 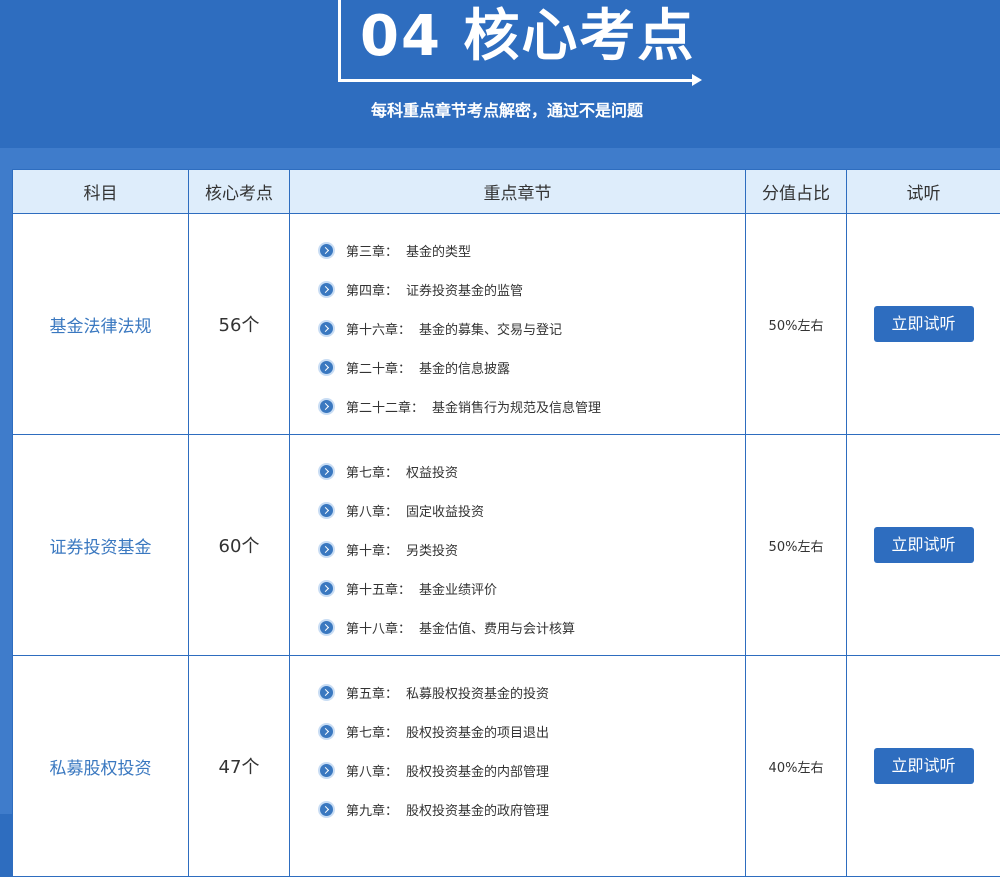 I want to click on column-header-subject: 科目, so click(x=101, y=192).